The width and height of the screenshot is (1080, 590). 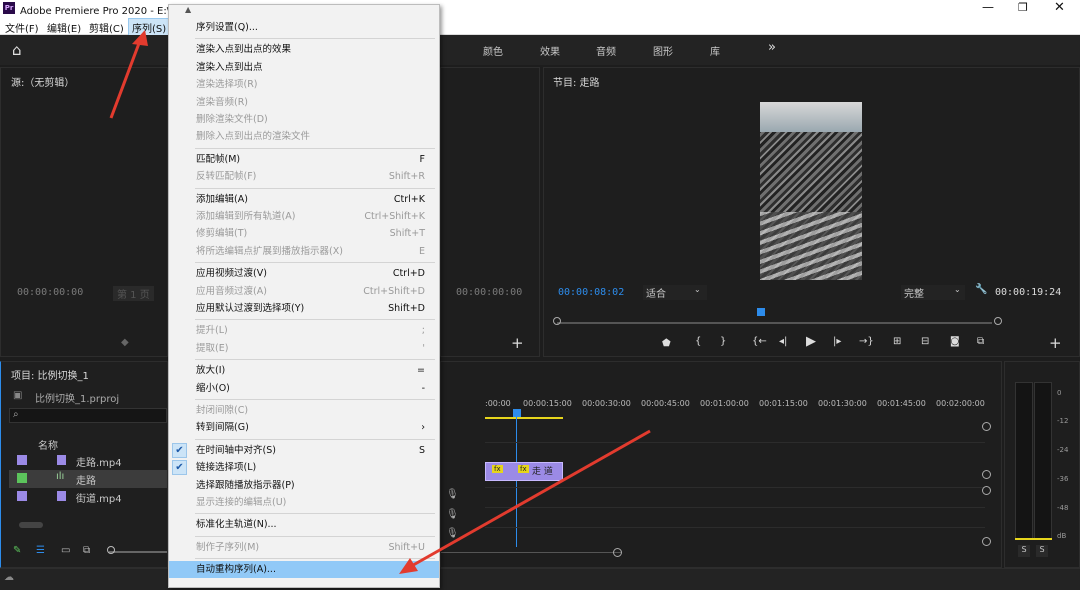 I want to click on solo-right-button: S, so click(x=1042, y=551).